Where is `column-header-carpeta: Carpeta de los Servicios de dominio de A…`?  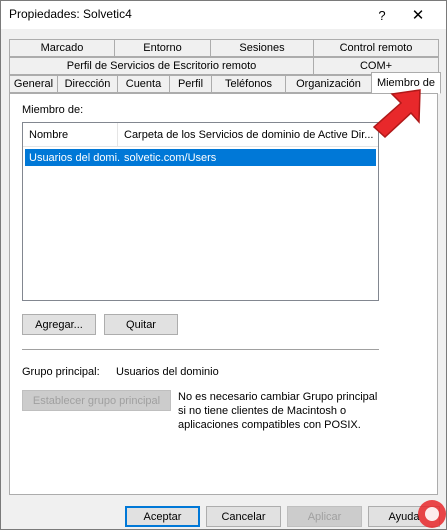
column-header-carpeta: Carpeta de los Servicios de dominio de A… is located at coordinates (248, 135).